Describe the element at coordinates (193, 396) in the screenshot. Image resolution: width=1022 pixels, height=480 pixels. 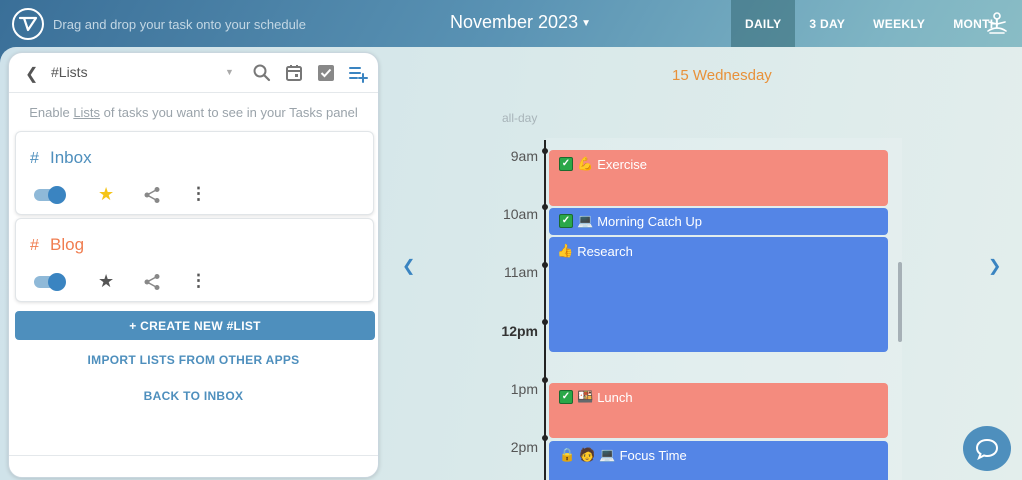
I see `back-to-inbox-button: BACK TO INBOX` at that location.